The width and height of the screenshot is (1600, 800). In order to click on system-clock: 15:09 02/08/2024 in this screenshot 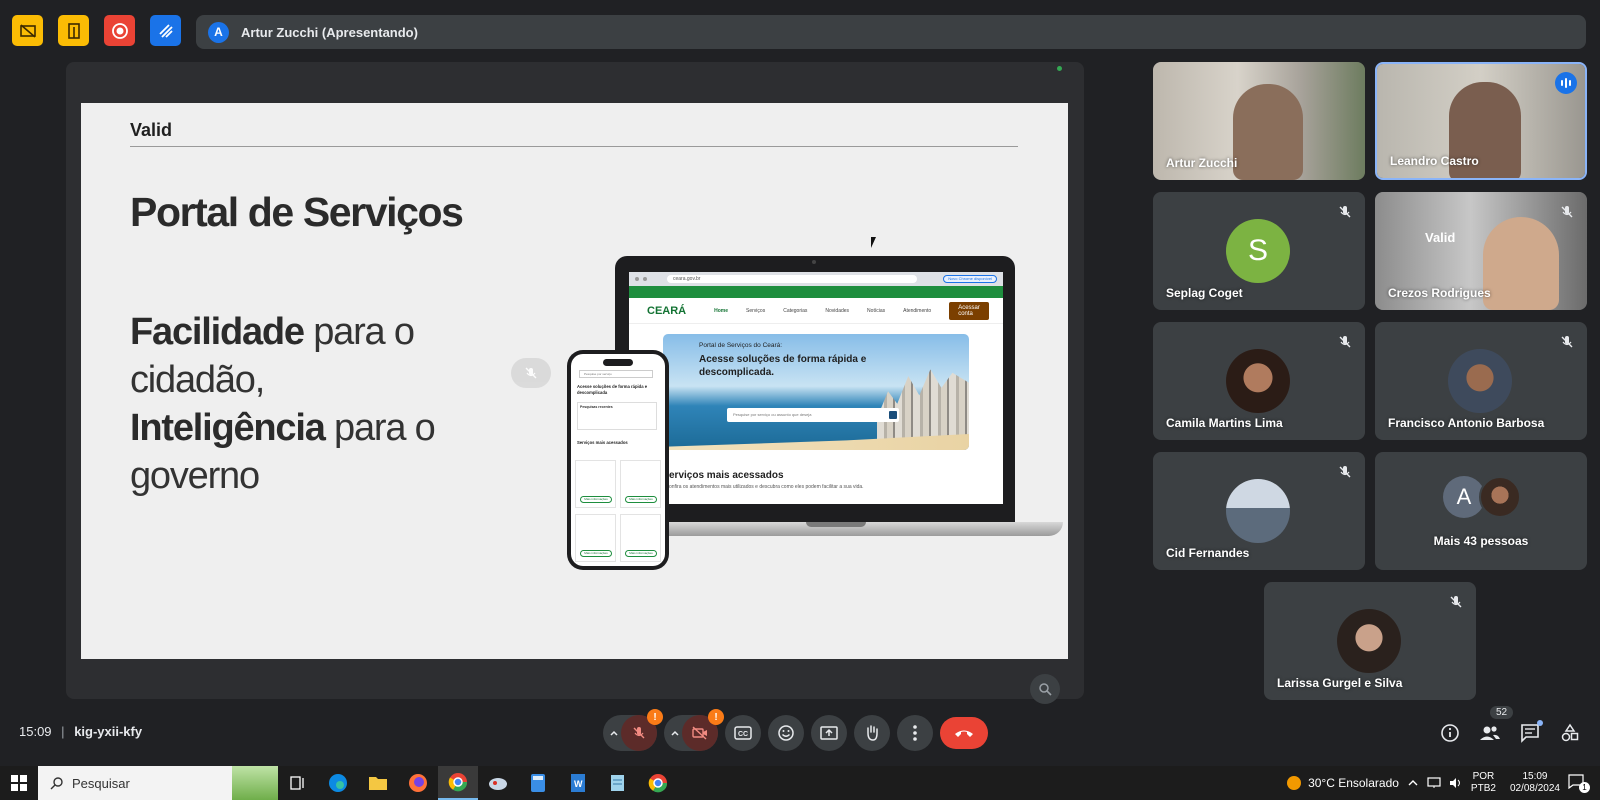, I will do `click(1535, 783)`.